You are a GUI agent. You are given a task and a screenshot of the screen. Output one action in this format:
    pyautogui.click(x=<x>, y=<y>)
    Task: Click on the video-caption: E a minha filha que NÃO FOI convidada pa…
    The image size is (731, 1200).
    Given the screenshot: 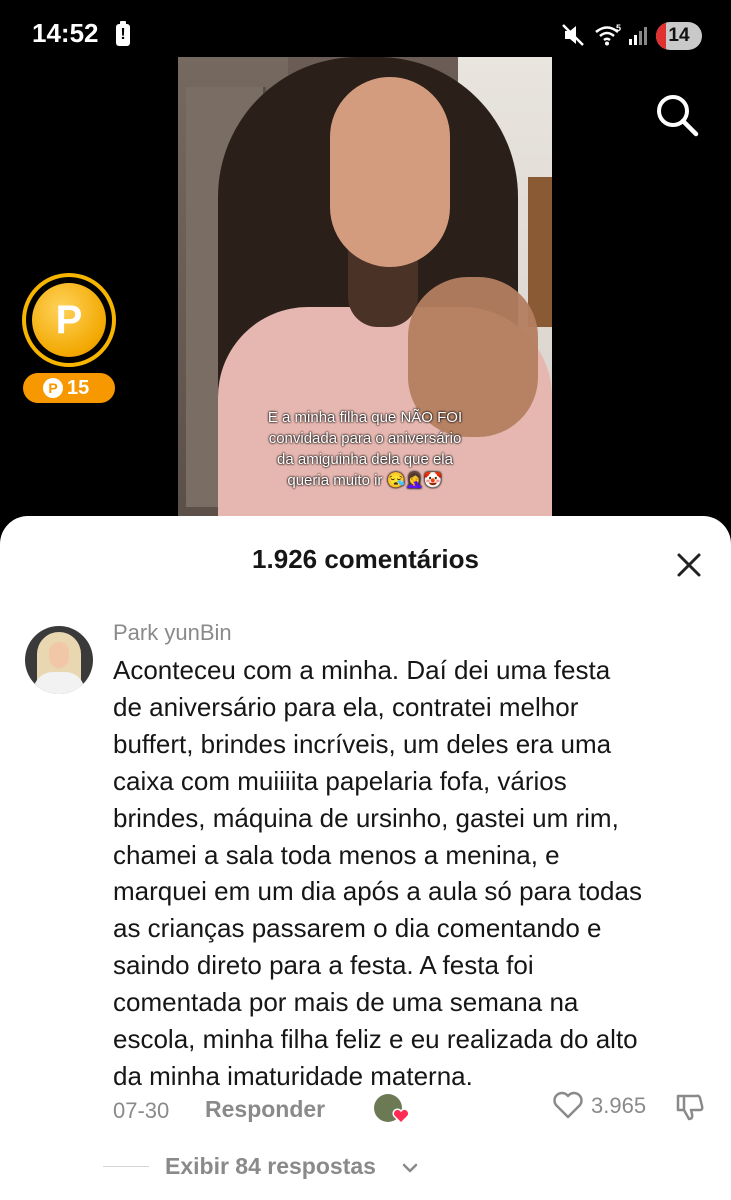 What is the action you would take?
    pyautogui.click(x=365, y=449)
    